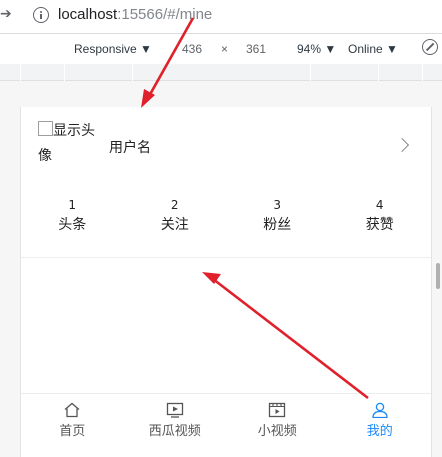 The height and width of the screenshot is (457, 442). Describe the element at coordinates (174, 225) in the screenshot. I see `stat-label: 关注` at that location.